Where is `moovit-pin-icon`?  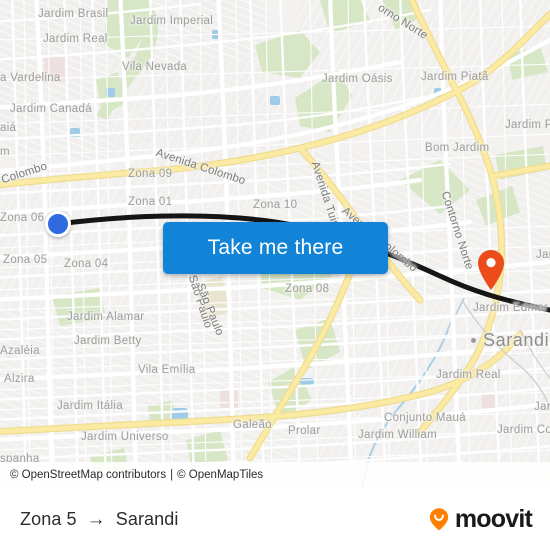
moovit-pin-icon is located at coordinates (439, 519).